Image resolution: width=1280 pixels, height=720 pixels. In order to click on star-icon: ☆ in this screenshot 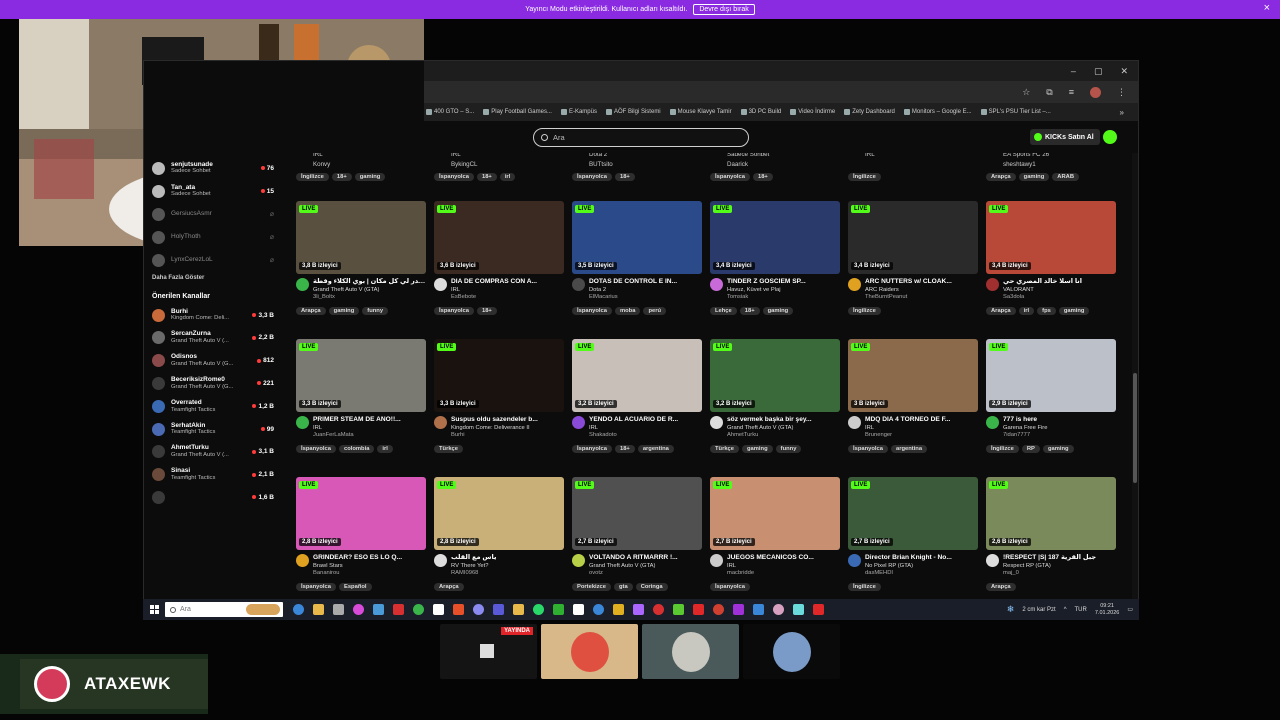, I will do `click(1026, 92)`.